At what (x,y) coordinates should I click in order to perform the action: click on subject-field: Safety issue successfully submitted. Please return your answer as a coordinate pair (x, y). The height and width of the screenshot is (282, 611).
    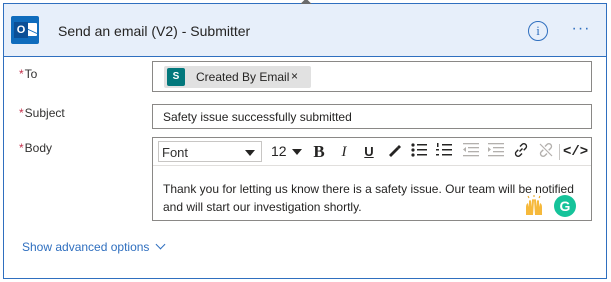
    Looking at the image, I should click on (372, 116).